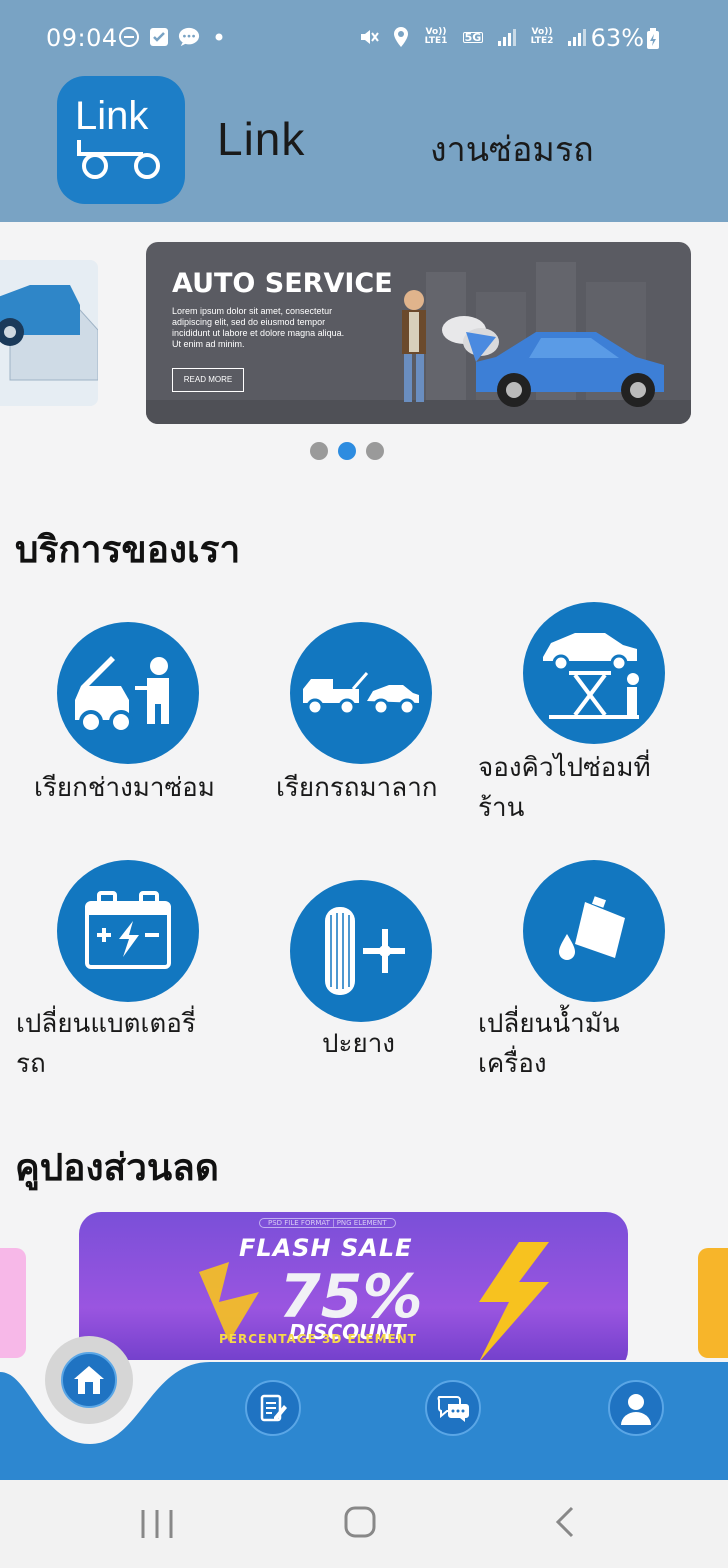  I want to click on service-label-line1: เปลี่ยนน้ำมัน, so click(549, 1024).